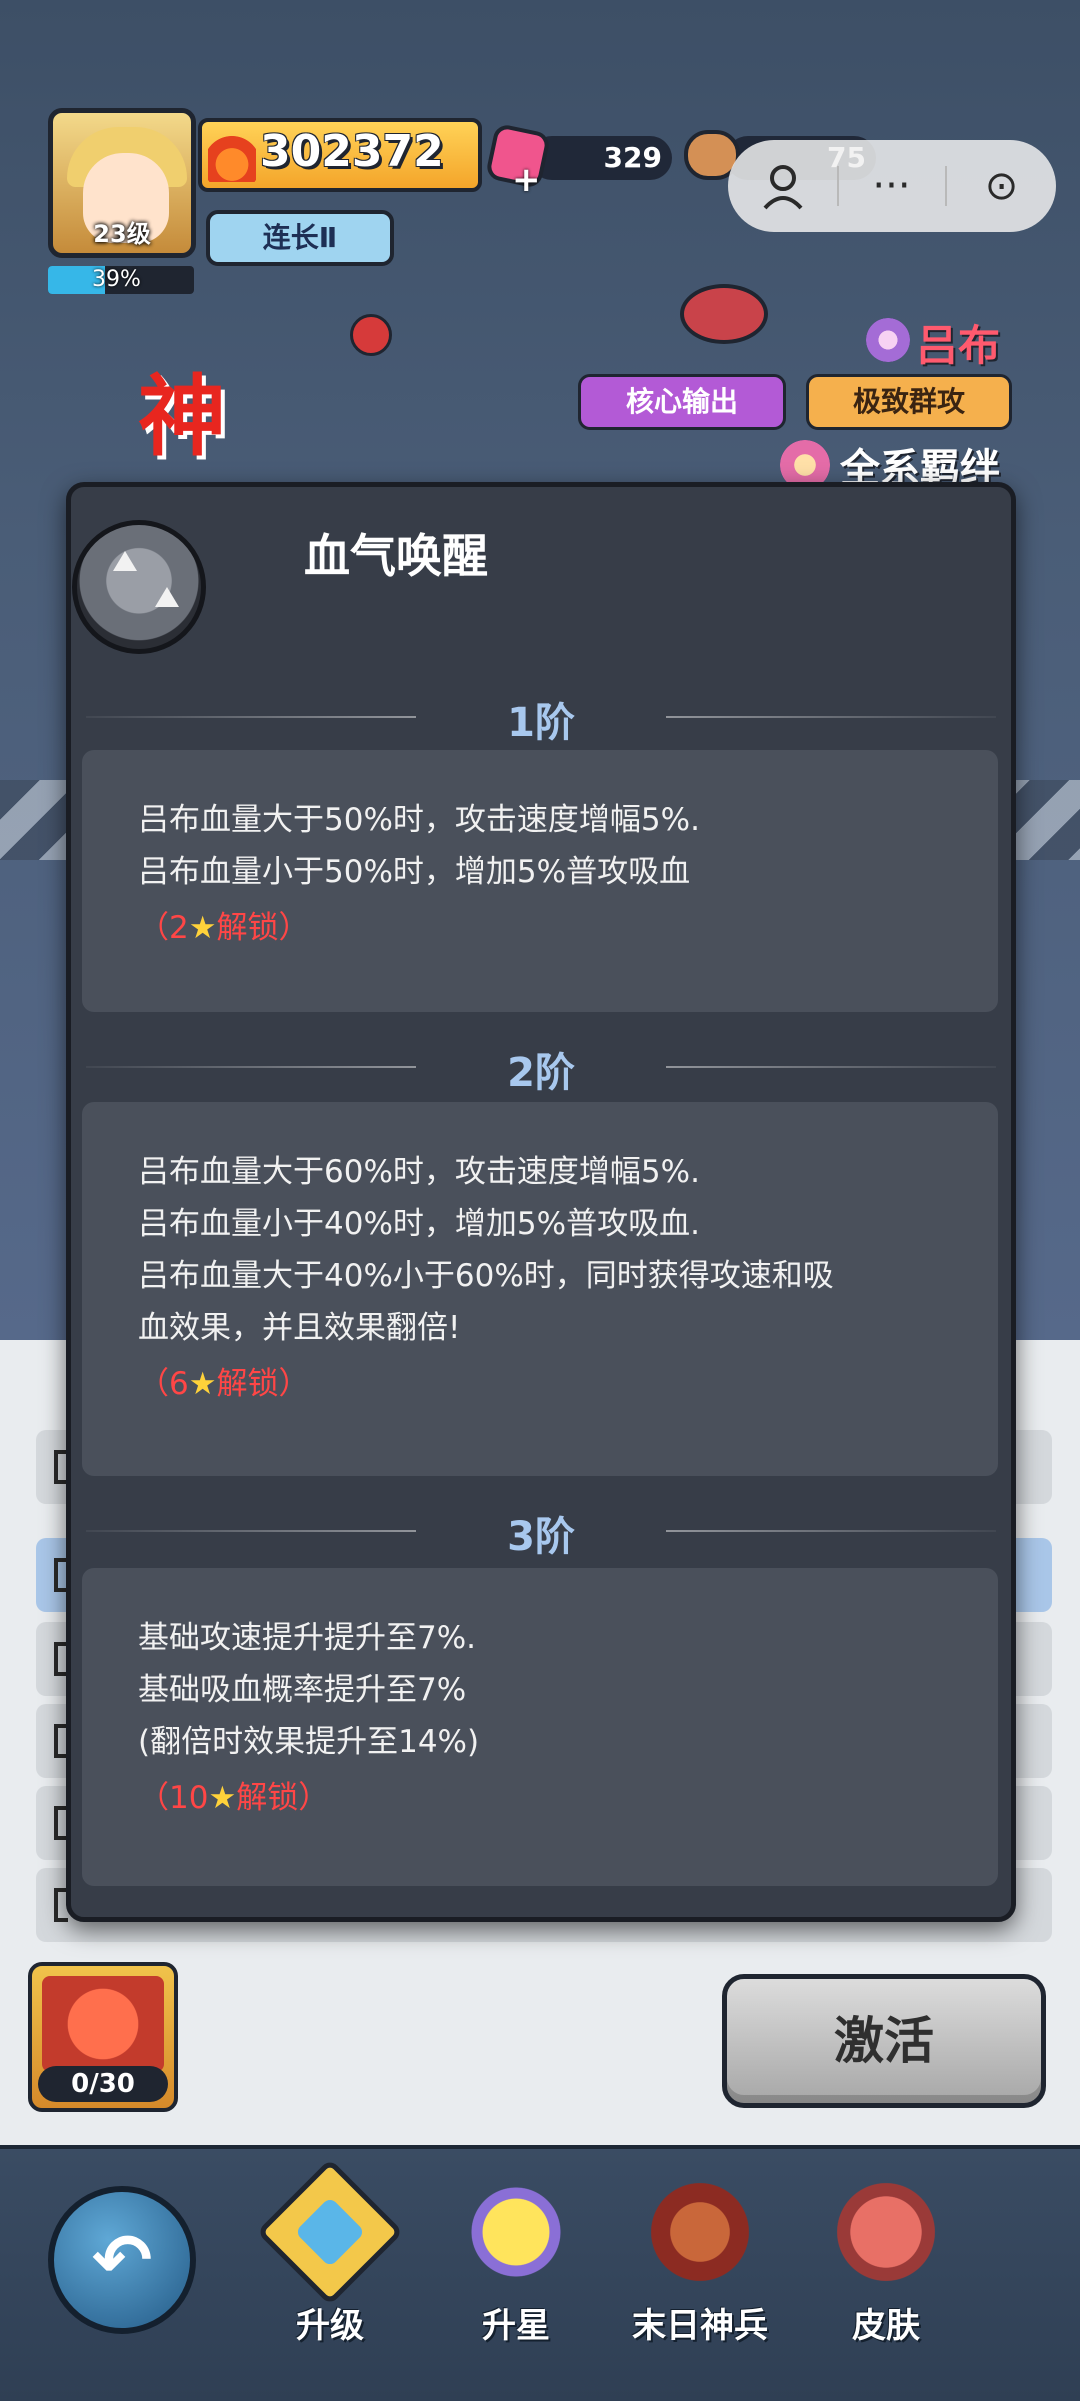  What do you see at coordinates (886, 2326) in the screenshot?
I see `nav-label: 皮肤` at bounding box center [886, 2326].